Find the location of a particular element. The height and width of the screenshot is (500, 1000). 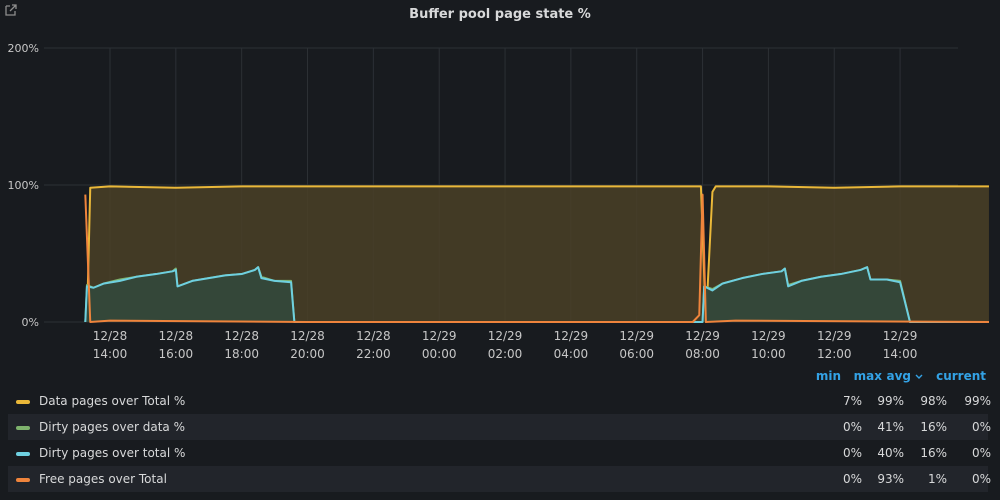

legend-value-avg: 1% is located at coordinates (937, 479).